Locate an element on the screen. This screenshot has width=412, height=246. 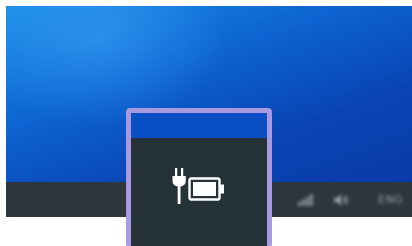
network-icon is located at coordinates (305, 199).